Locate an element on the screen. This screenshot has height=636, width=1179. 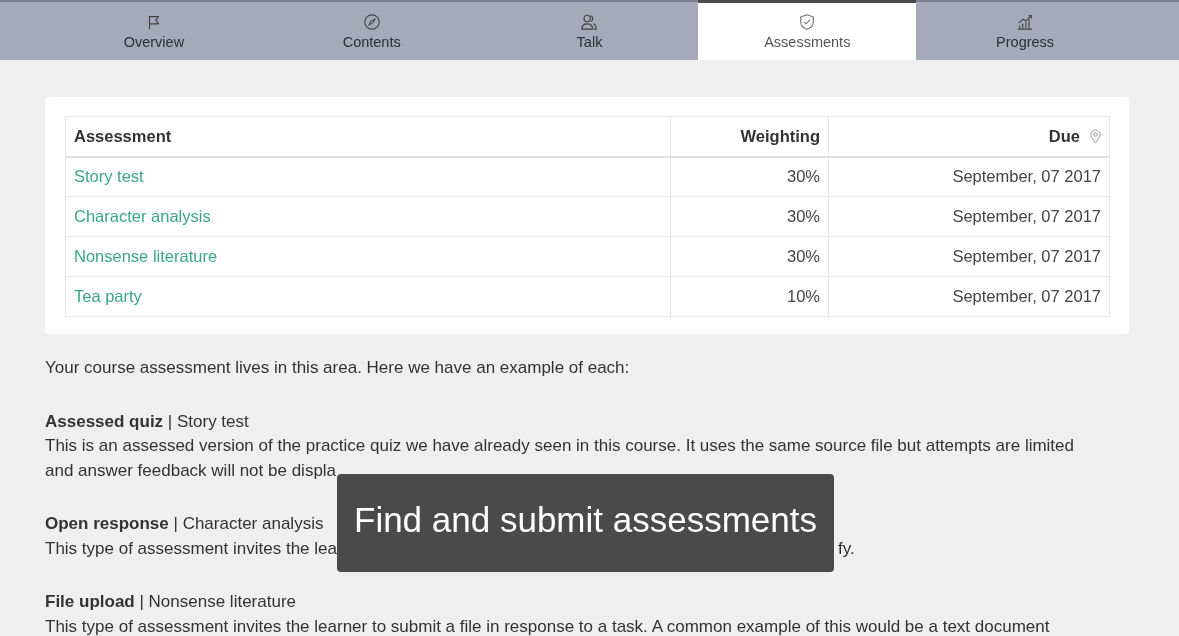
tab: Talk is located at coordinates (589, 30).